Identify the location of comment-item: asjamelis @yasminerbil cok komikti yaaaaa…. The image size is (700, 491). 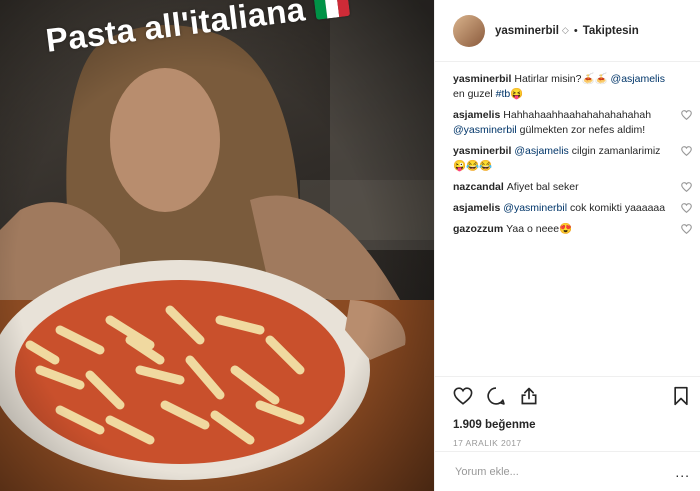
(572, 208).